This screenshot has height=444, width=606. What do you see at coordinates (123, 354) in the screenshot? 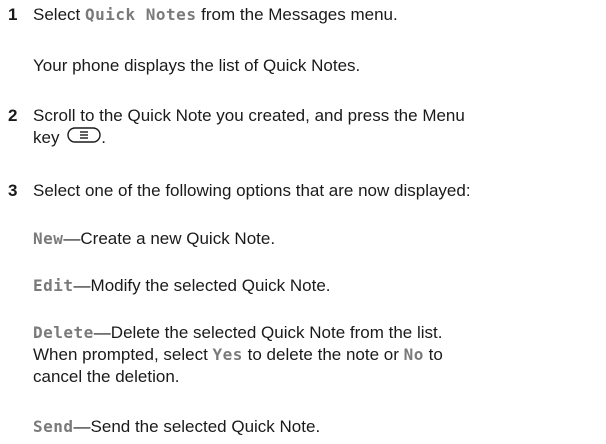
I see `delete-line2-pre: When prompted, select` at bounding box center [123, 354].